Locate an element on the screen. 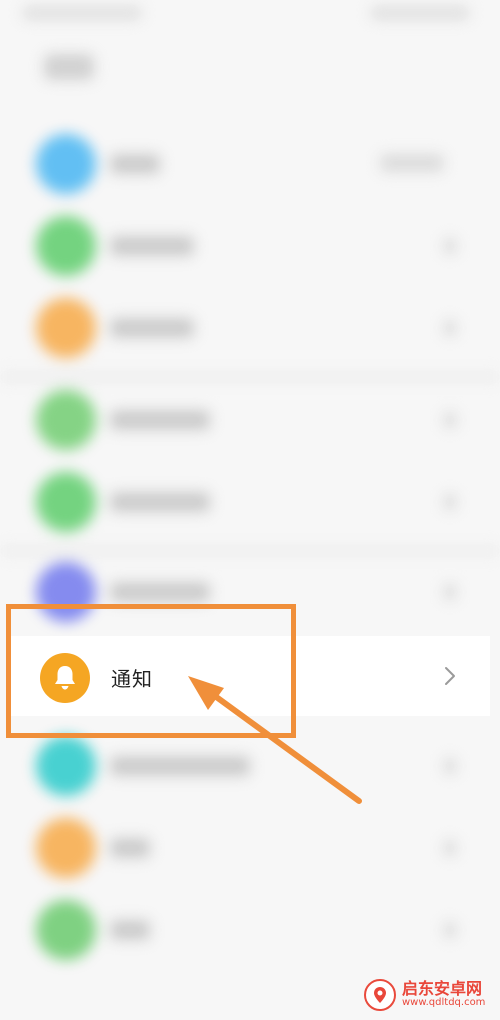 This screenshot has height=1020, width=500. status-bar is located at coordinates (82, 13).